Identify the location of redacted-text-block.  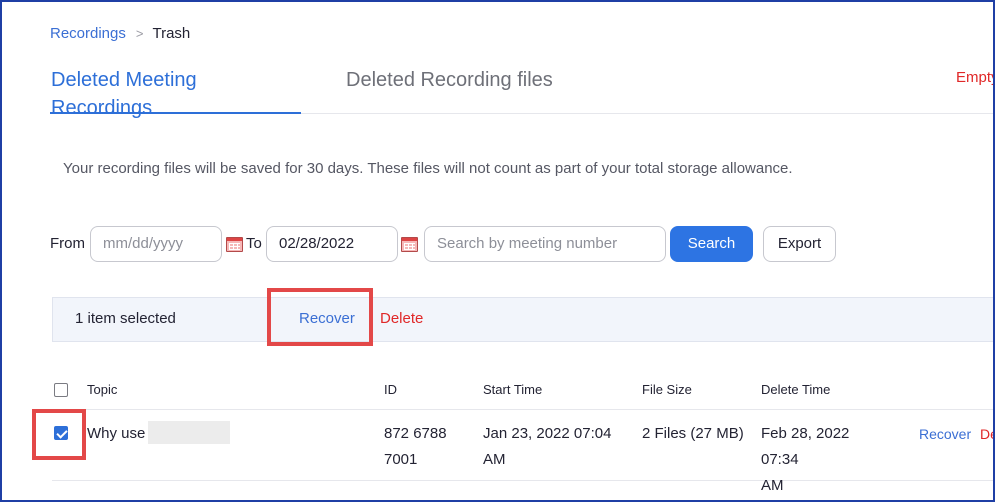
(189, 432).